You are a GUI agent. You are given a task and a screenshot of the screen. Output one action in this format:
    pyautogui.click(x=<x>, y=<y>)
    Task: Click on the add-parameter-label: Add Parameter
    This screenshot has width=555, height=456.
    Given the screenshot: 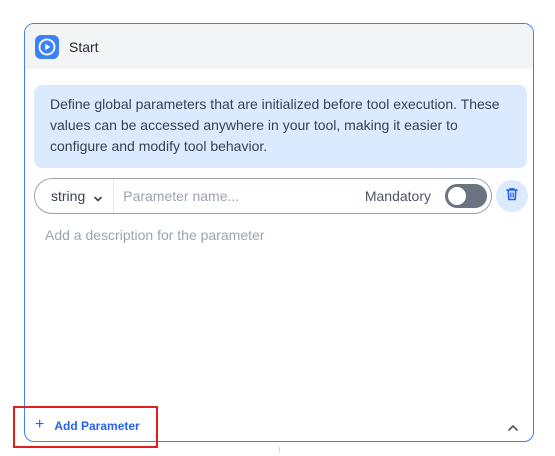 What is the action you would take?
    pyautogui.click(x=97, y=426)
    